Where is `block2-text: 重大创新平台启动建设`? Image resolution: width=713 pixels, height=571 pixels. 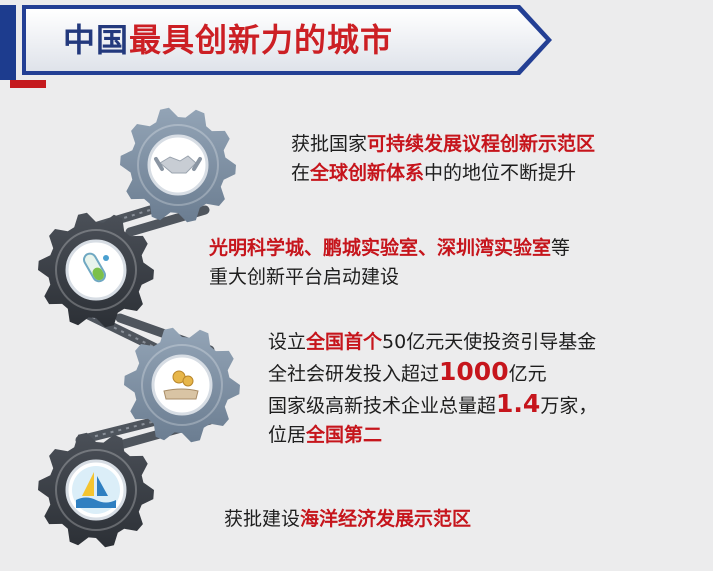
block2-text: 重大创新平台启动建设 is located at coordinates (304, 277).